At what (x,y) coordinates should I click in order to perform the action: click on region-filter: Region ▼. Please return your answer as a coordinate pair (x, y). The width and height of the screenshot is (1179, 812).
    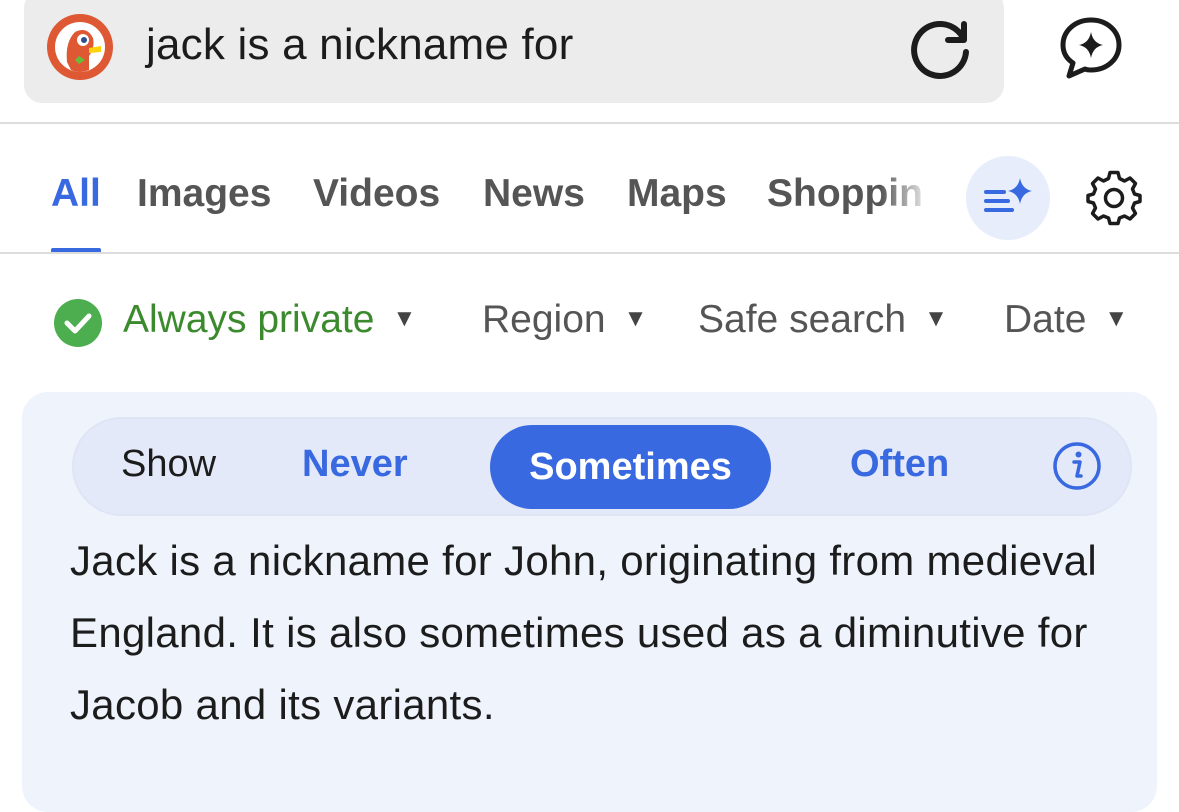
    Looking at the image, I should click on (564, 320).